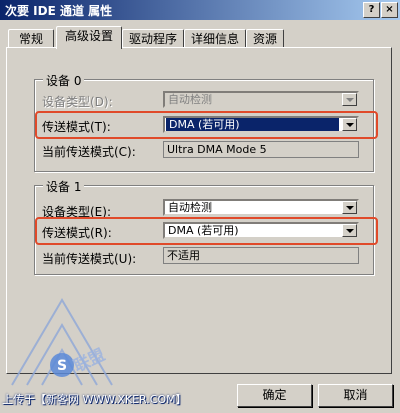 This screenshot has width=400, height=413. What do you see at coordinates (215, 38) in the screenshot?
I see `tab-details: 详细信息` at bounding box center [215, 38].